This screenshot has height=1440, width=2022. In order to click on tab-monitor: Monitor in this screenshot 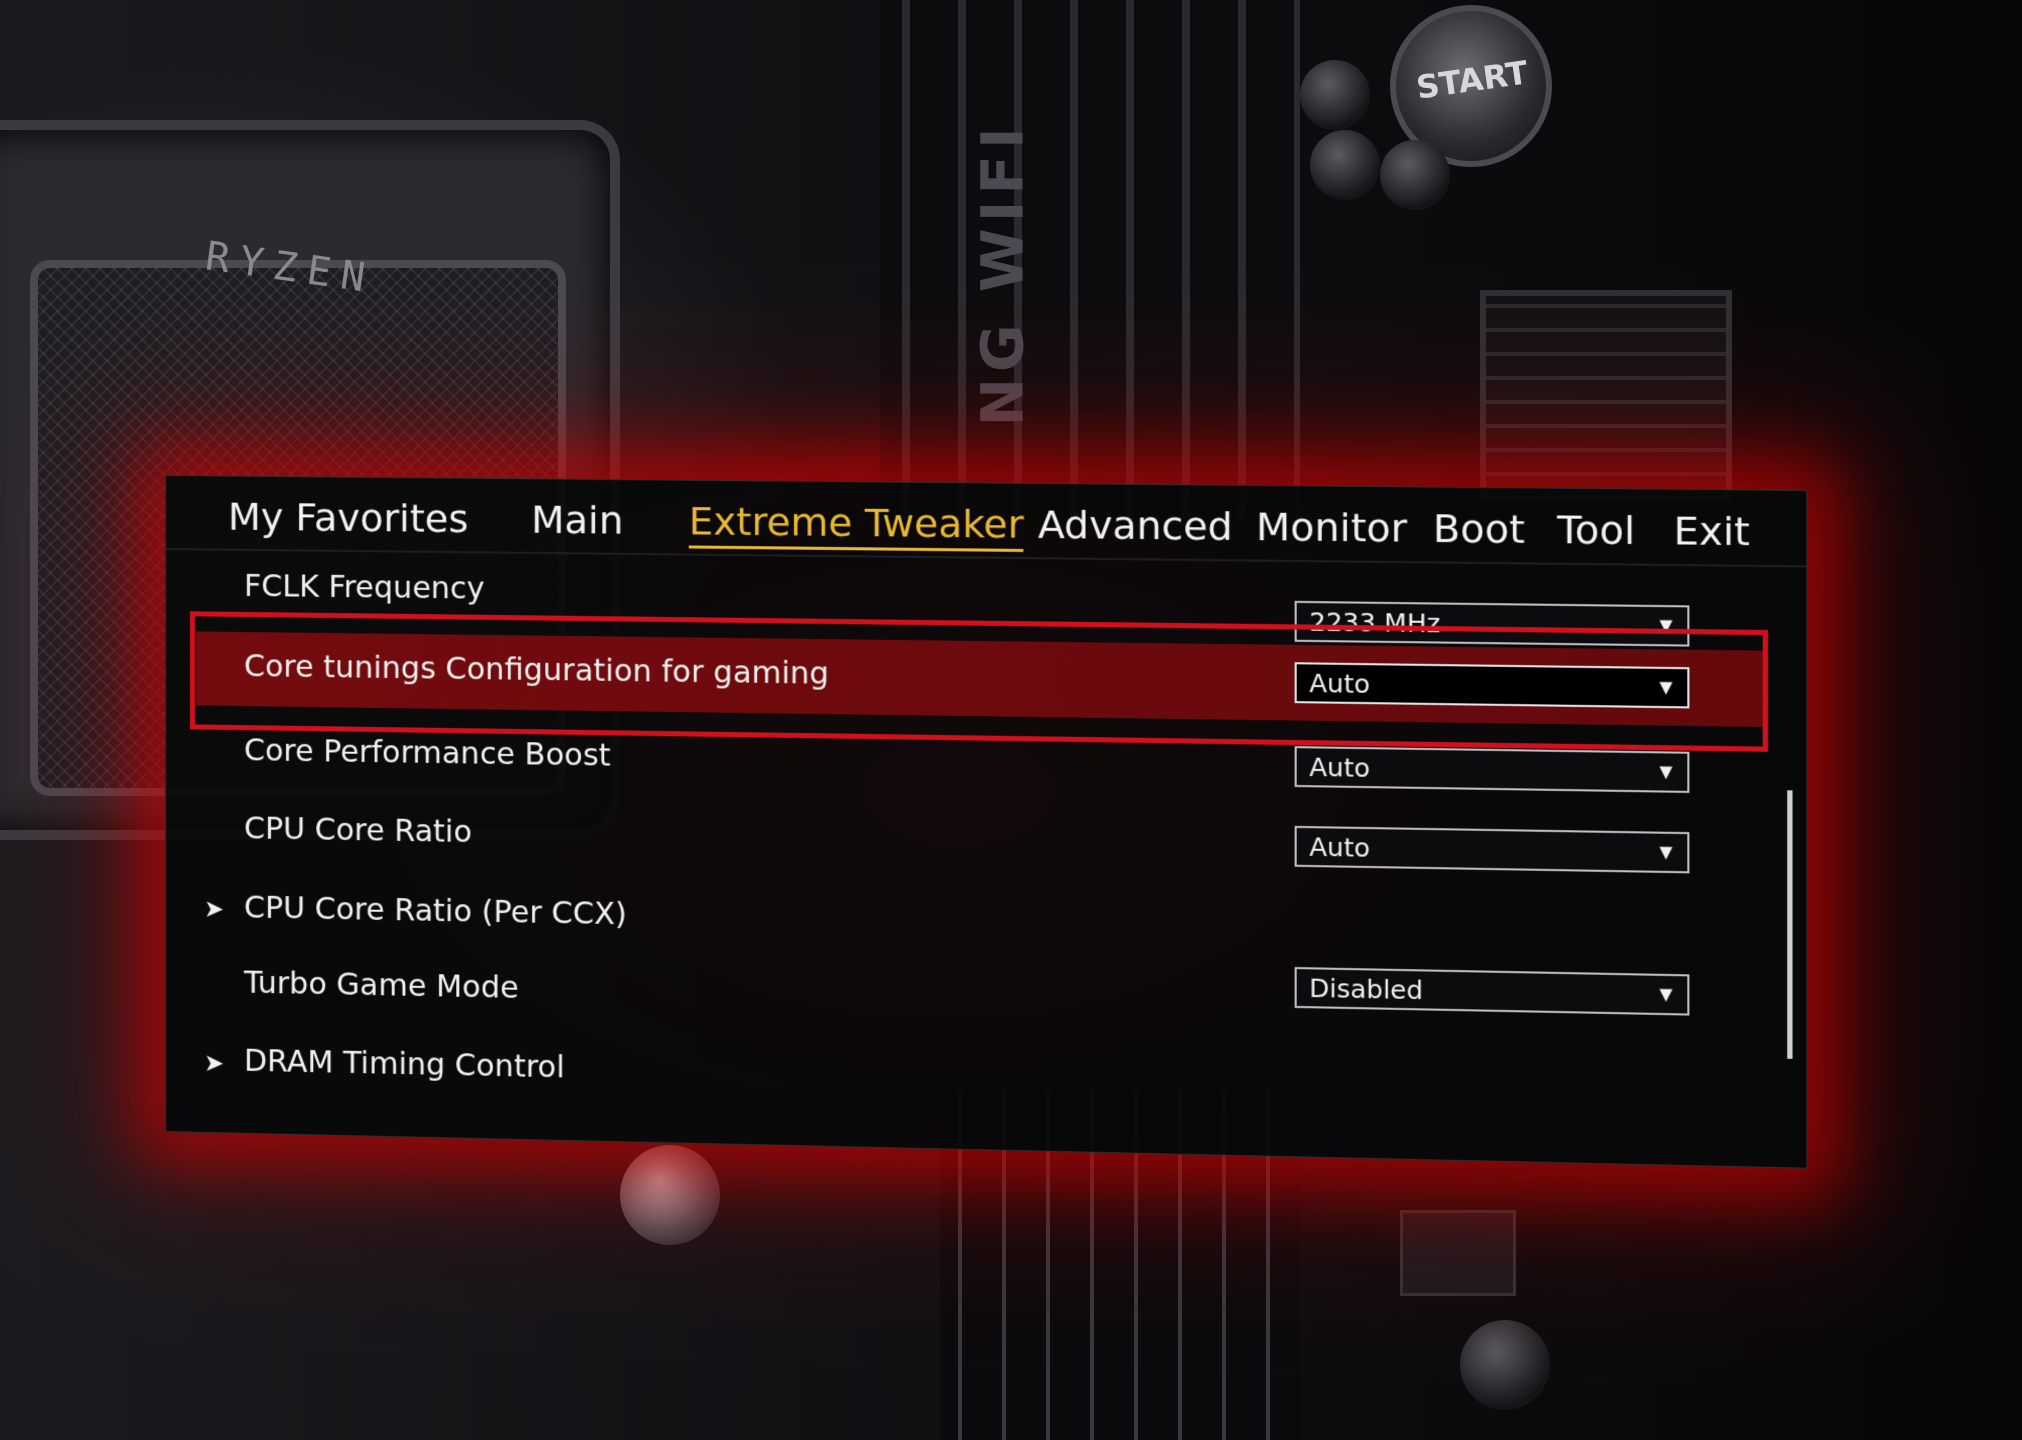, I will do `click(1331, 527)`.